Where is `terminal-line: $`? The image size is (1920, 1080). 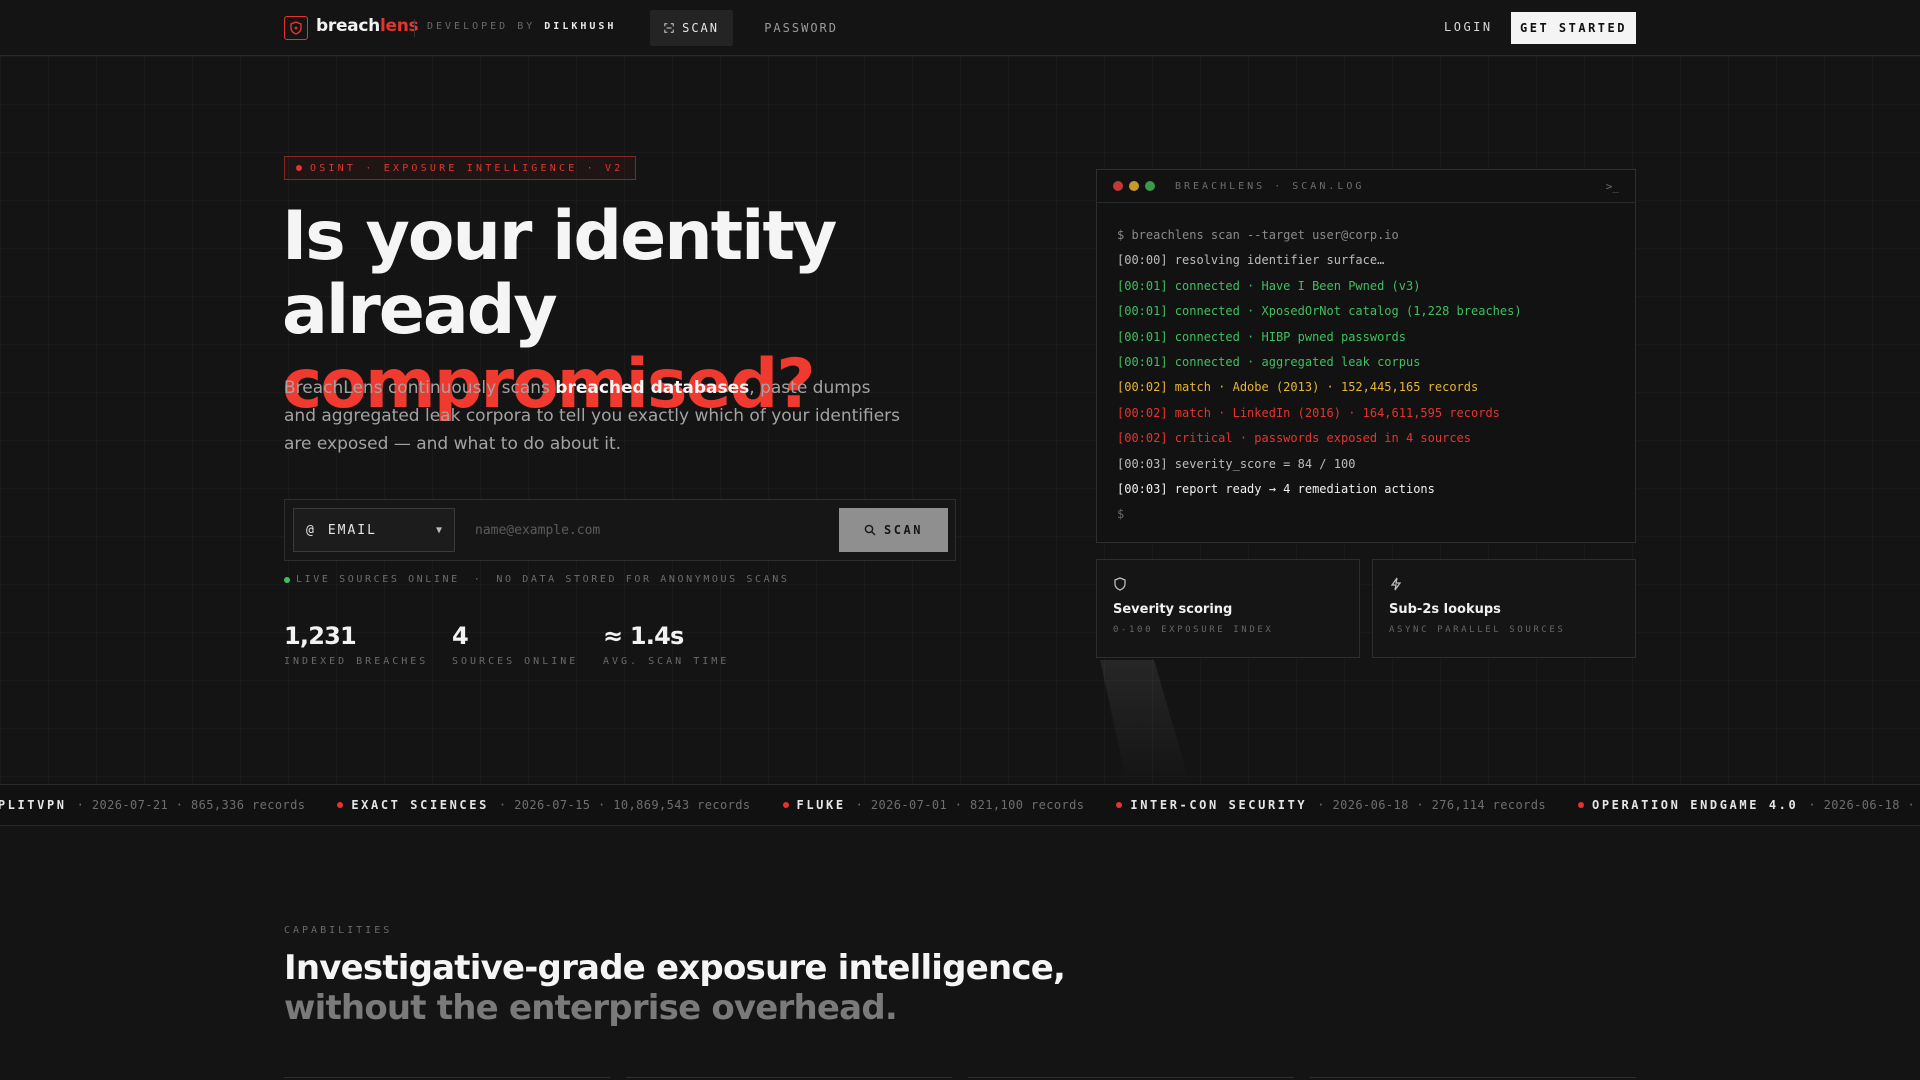 terminal-line: $ is located at coordinates (1121, 514).